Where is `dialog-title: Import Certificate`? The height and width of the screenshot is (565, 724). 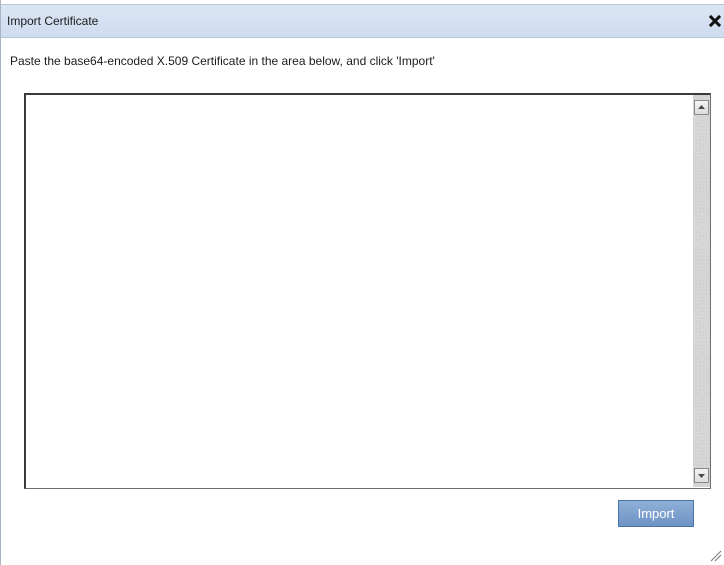 dialog-title: Import Certificate is located at coordinates (53, 21).